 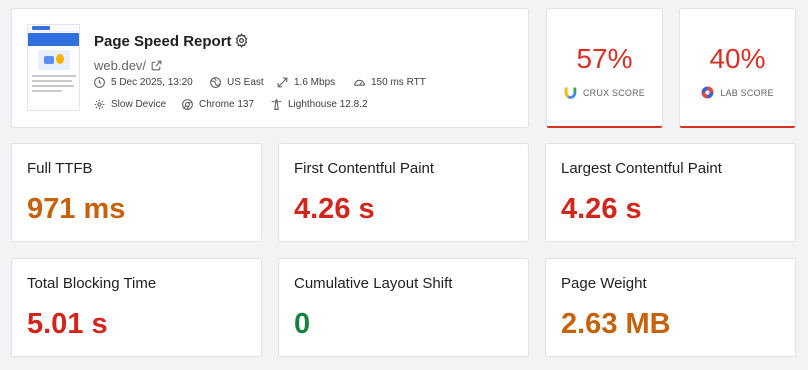 I want to click on meta-location-text: US East, so click(x=245, y=82).